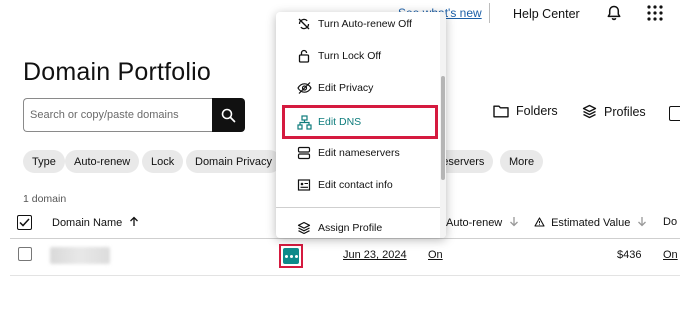 This screenshot has width=680, height=319. Describe the element at coordinates (375, 255) in the screenshot. I see `expiration-date-link: Jun 23, 2024` at that location.